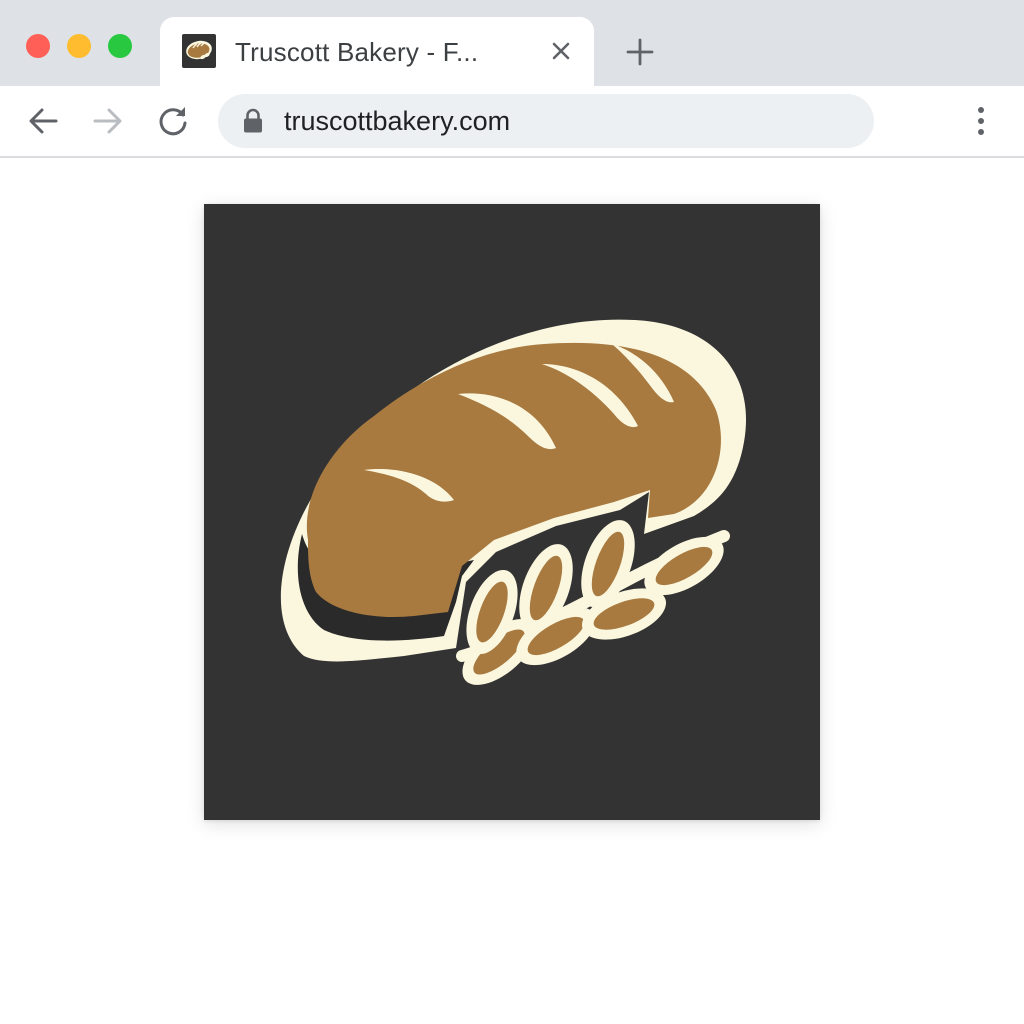 Image resolution: width=1024 pixels, height=1024 pixels. I want to click on plus-icon, so click(640, 52).